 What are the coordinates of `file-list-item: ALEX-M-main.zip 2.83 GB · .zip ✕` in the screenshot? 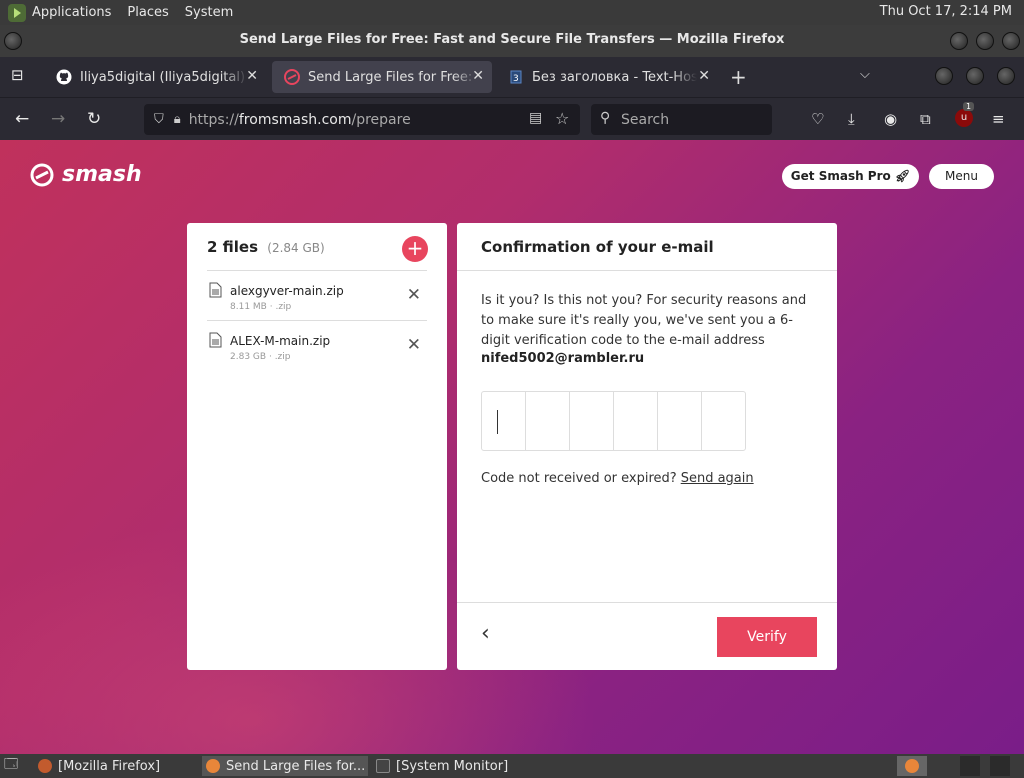 It's located at (317, 345).